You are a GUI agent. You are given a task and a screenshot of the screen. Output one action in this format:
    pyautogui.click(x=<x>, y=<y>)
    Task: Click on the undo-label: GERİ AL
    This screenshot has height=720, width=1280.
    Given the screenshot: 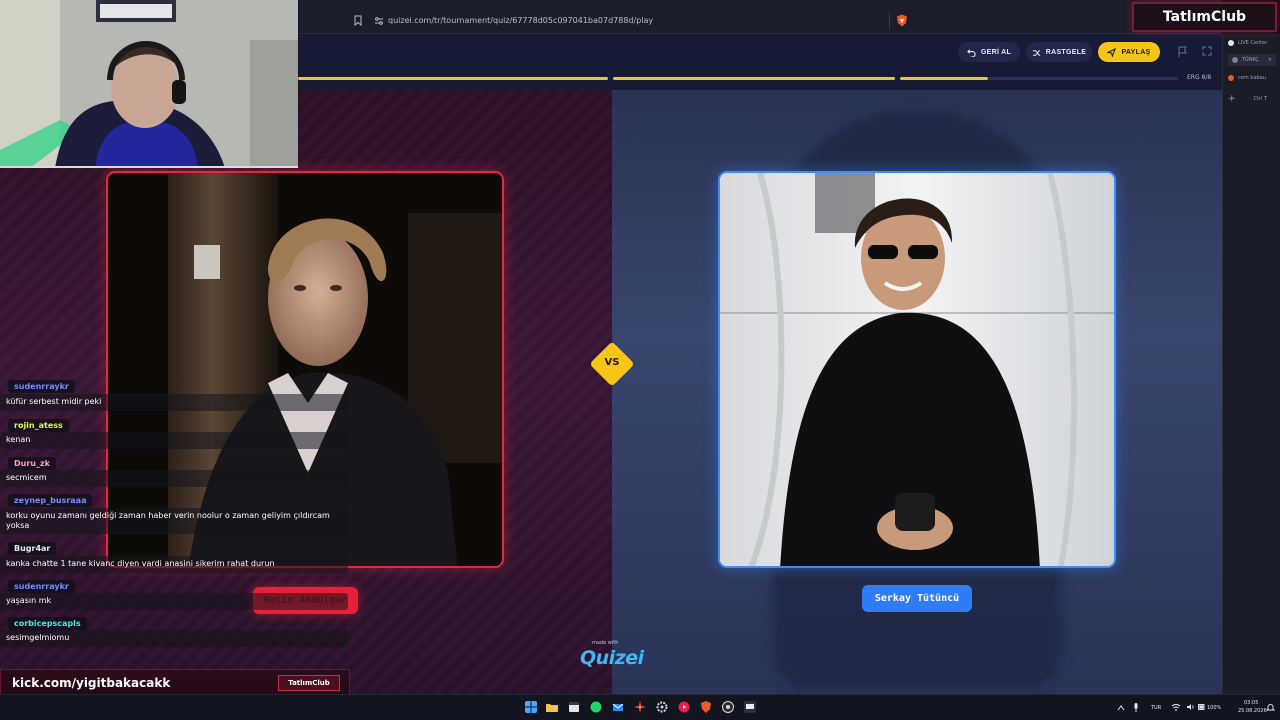 What is the action you would take?
    pyautogui.click(x=996, y=52)
    